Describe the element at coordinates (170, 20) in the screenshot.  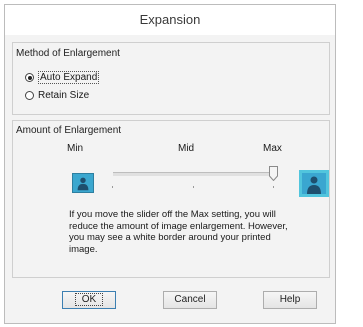
I see `dialog-title: Expansion` at that location.